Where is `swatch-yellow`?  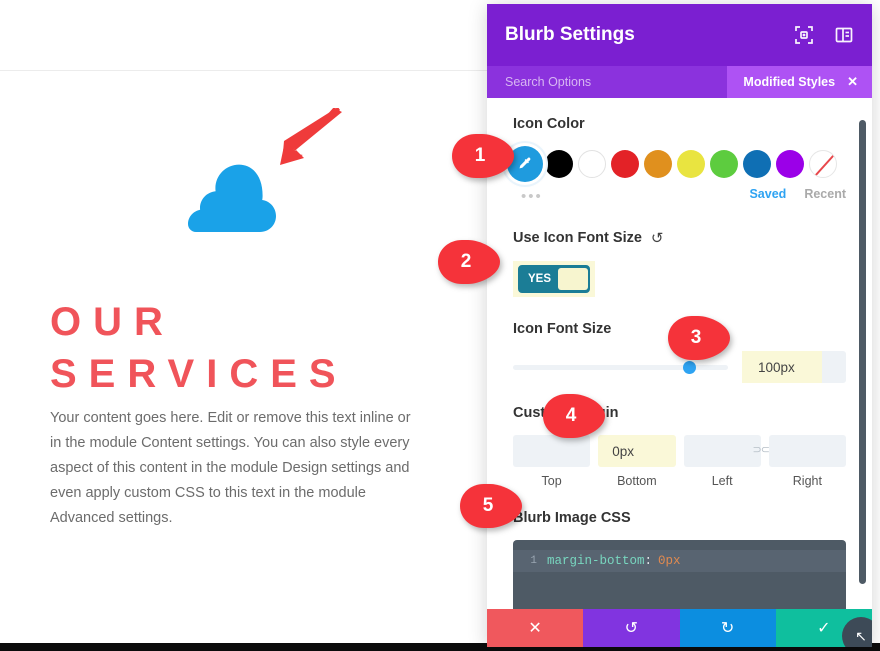 swatch-yellow is located at coordinates (691, 164).